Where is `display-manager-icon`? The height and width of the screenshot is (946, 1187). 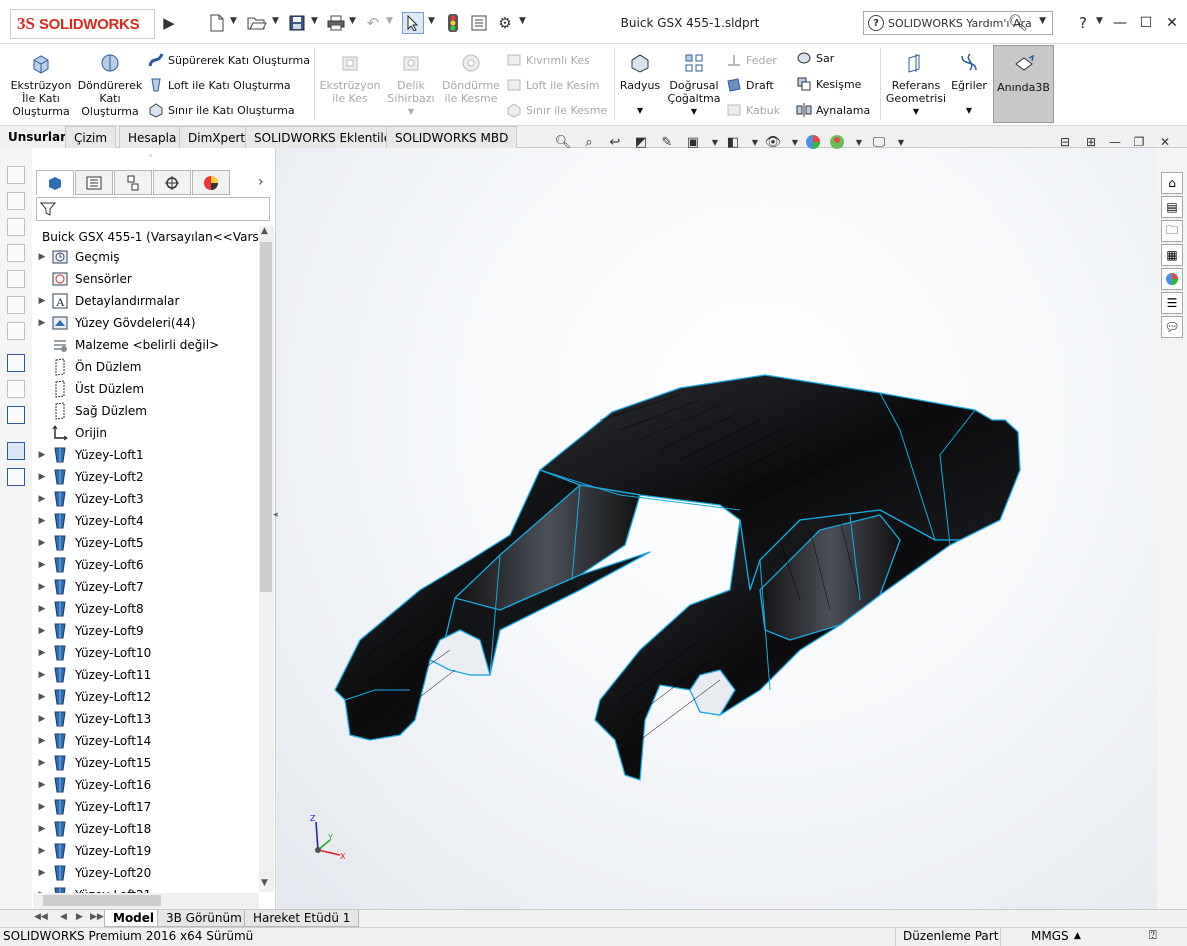
display-manager-icon is located at coordinates (211, 182).